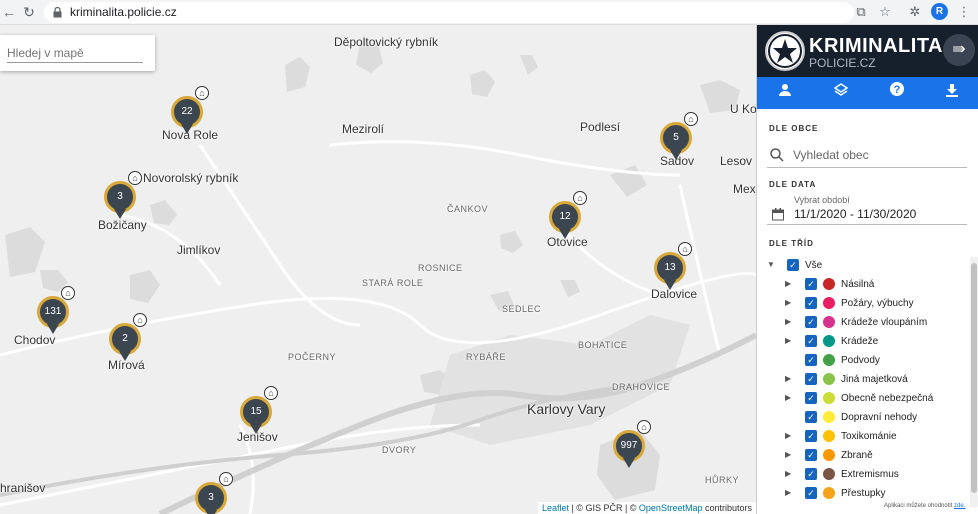 This screenshot has width=978, height=514. What do you see at coordinates (855, 214) in the screenshot?
I see `period-value: 11/1/2020 - 11/30/2020` at bounding box center [855, 214].